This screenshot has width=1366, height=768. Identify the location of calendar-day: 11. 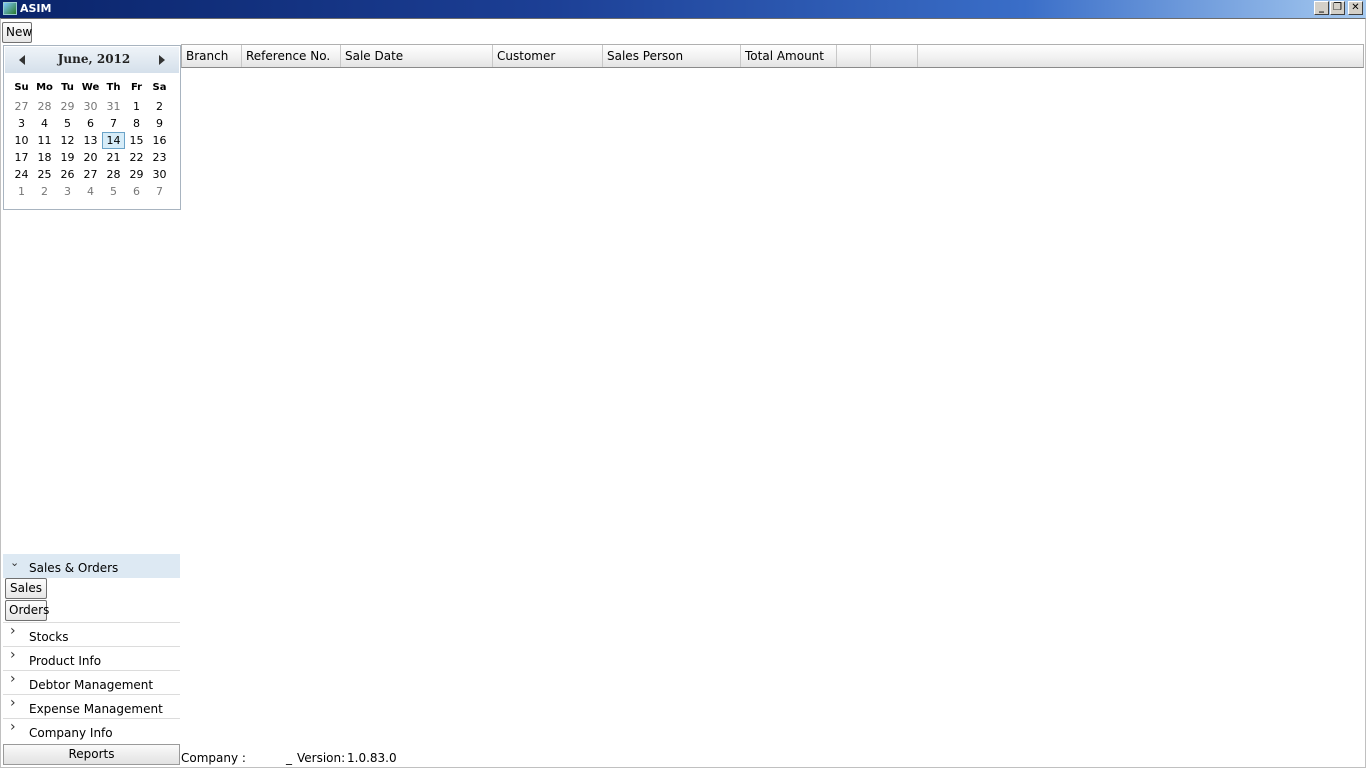
(44, 140).